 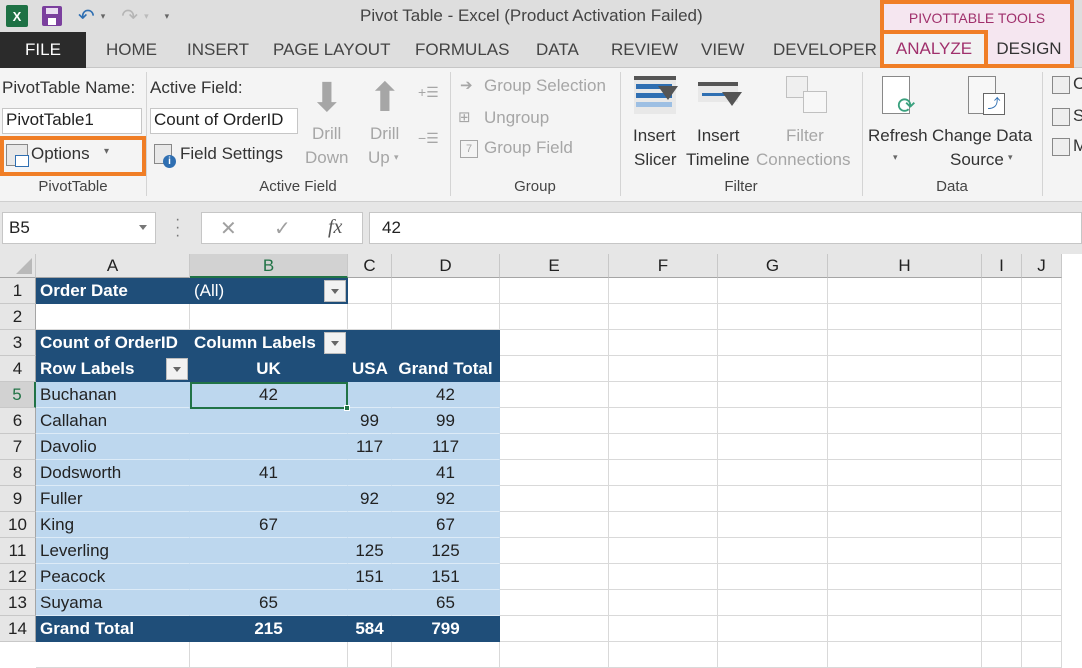 I want to click on row-header-4: 4, so click(x=18, y=369).